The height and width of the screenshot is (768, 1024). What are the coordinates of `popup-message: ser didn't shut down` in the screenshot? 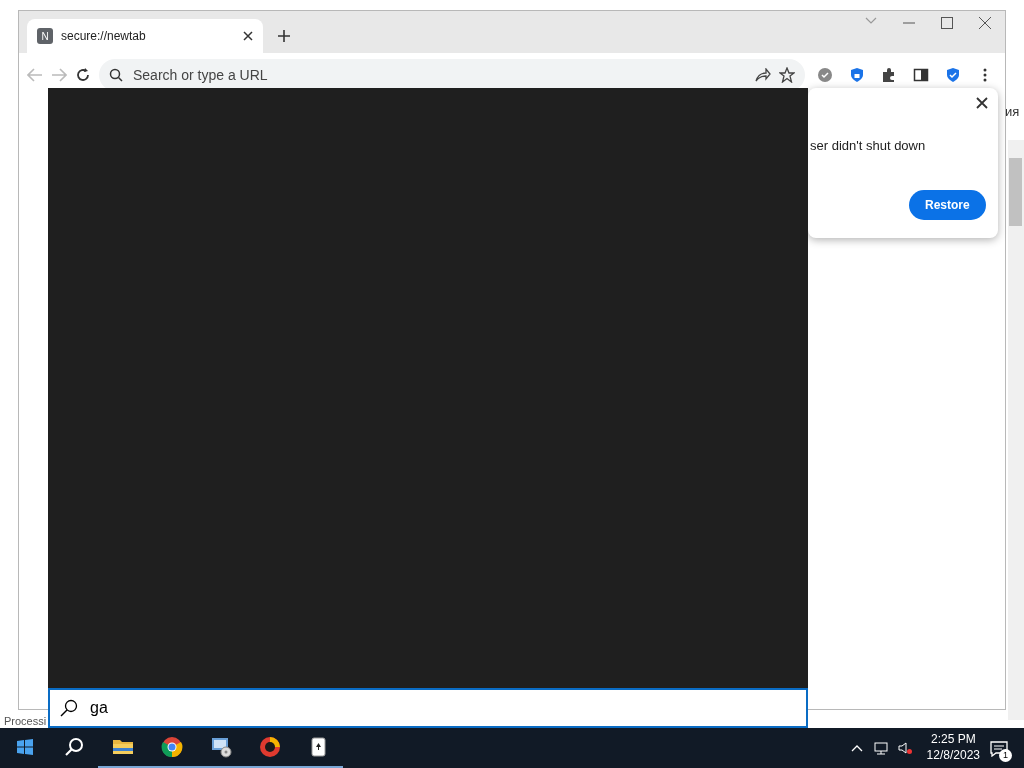 It's located at (868, 146).